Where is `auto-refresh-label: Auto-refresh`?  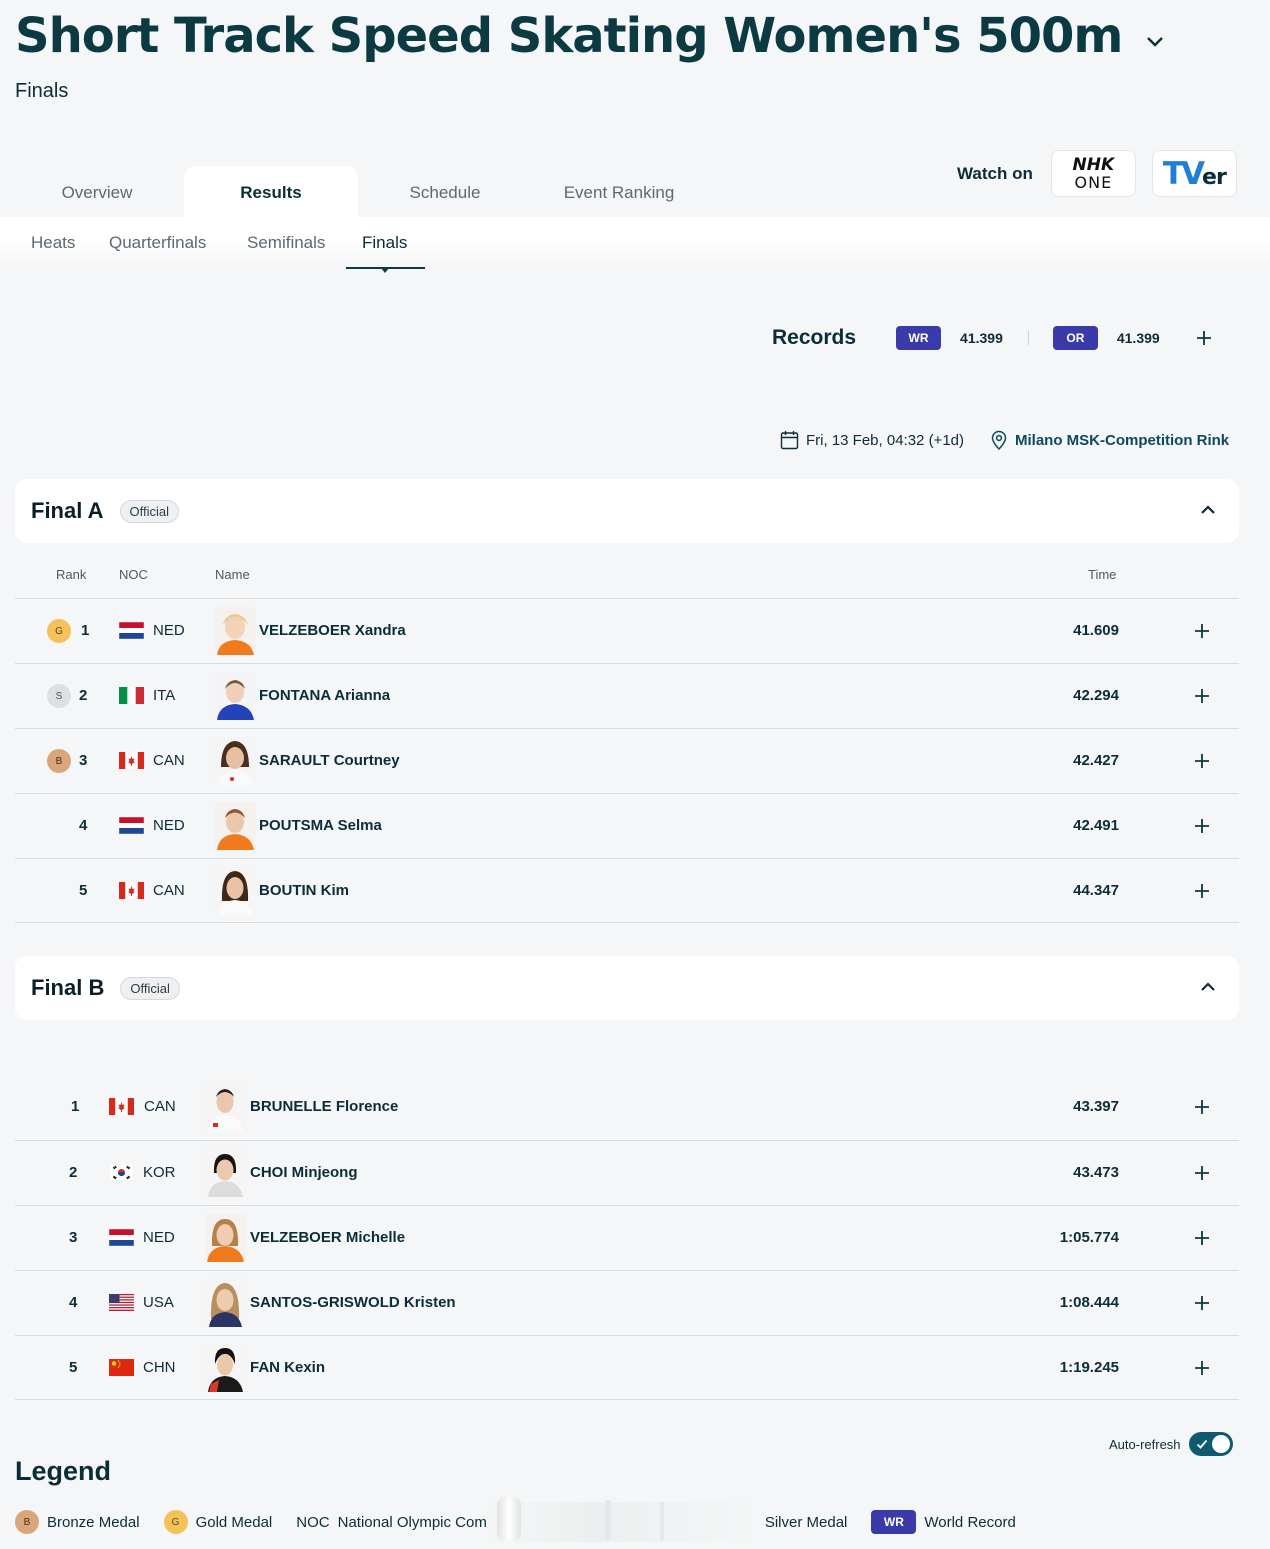
auto-refresh-label: Auto-refresh is located at coordinates (1145, 1444).